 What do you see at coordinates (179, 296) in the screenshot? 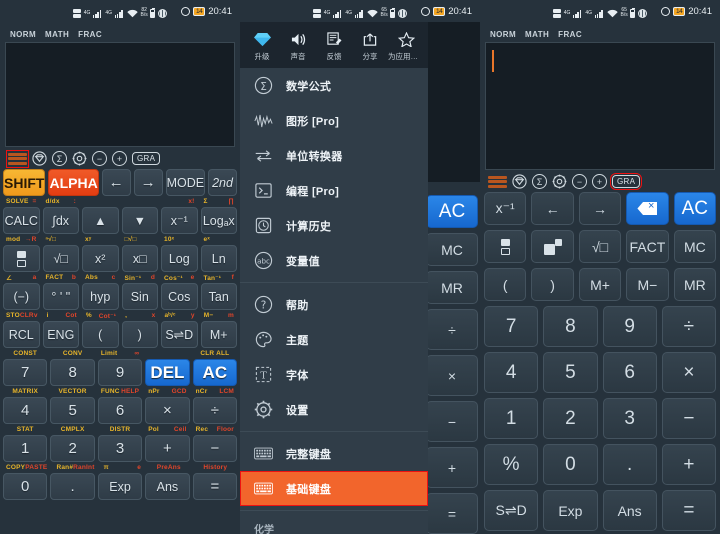
I see `key-cos: Cos` at bounding box center [179, 296].